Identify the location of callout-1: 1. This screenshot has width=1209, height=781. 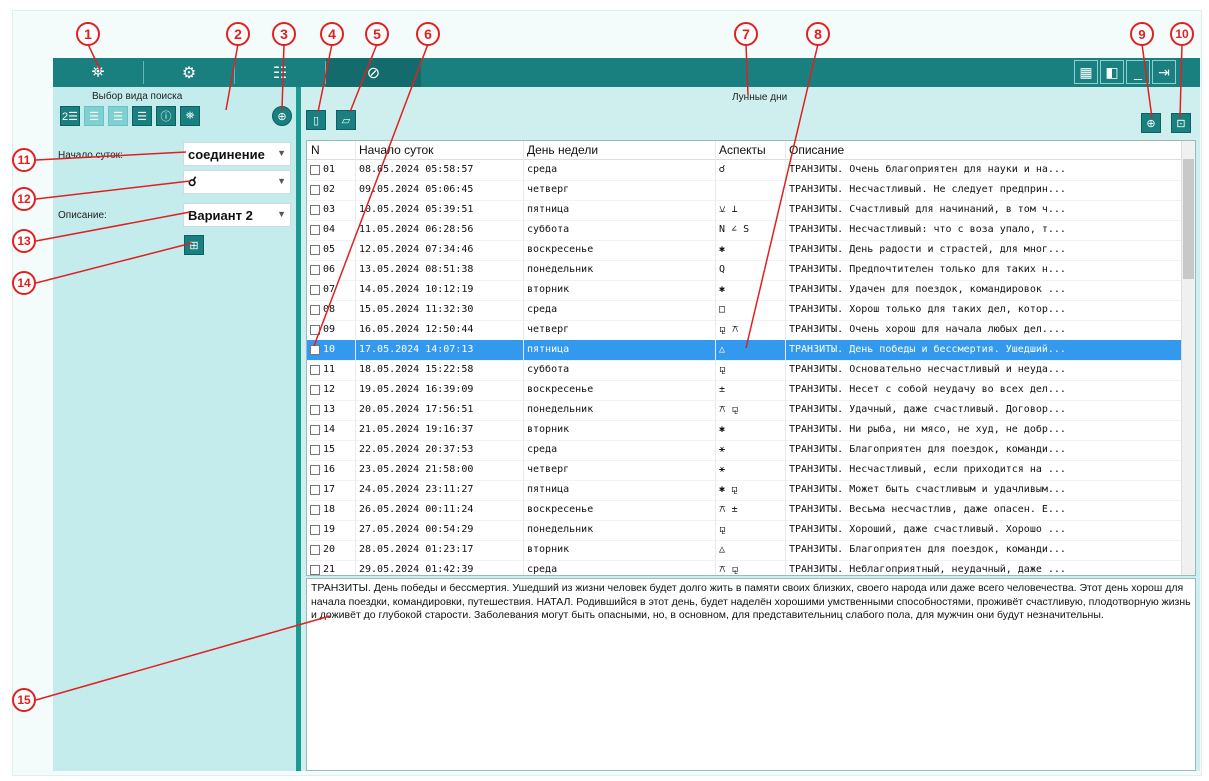
(88, 34).